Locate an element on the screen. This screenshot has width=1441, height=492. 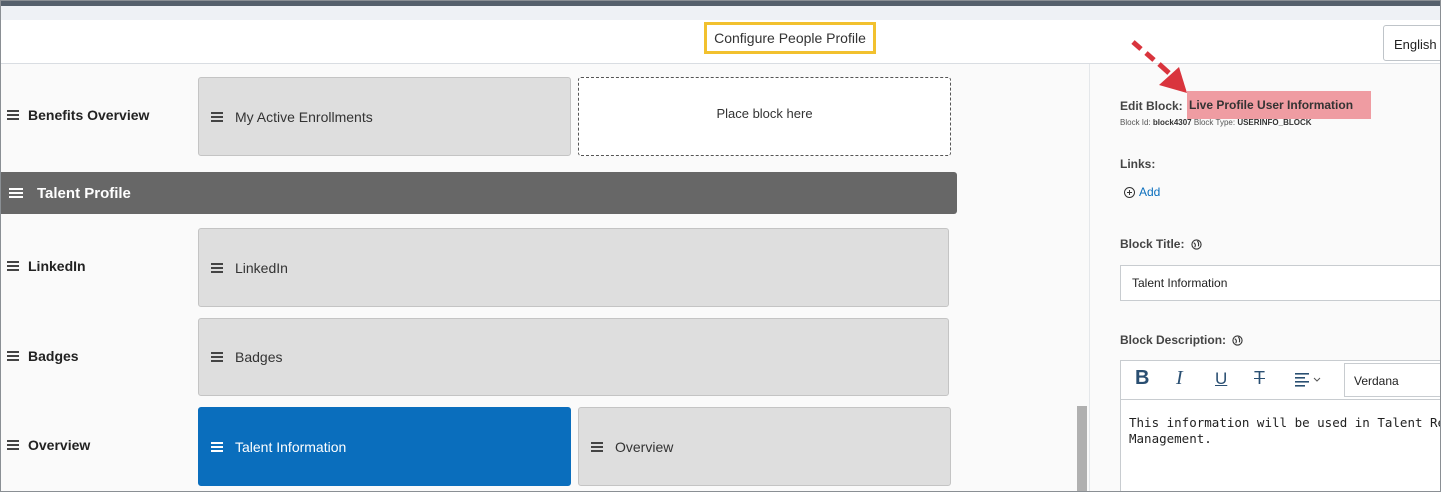
add-circle-icon is located at coordinates (1129, 192).